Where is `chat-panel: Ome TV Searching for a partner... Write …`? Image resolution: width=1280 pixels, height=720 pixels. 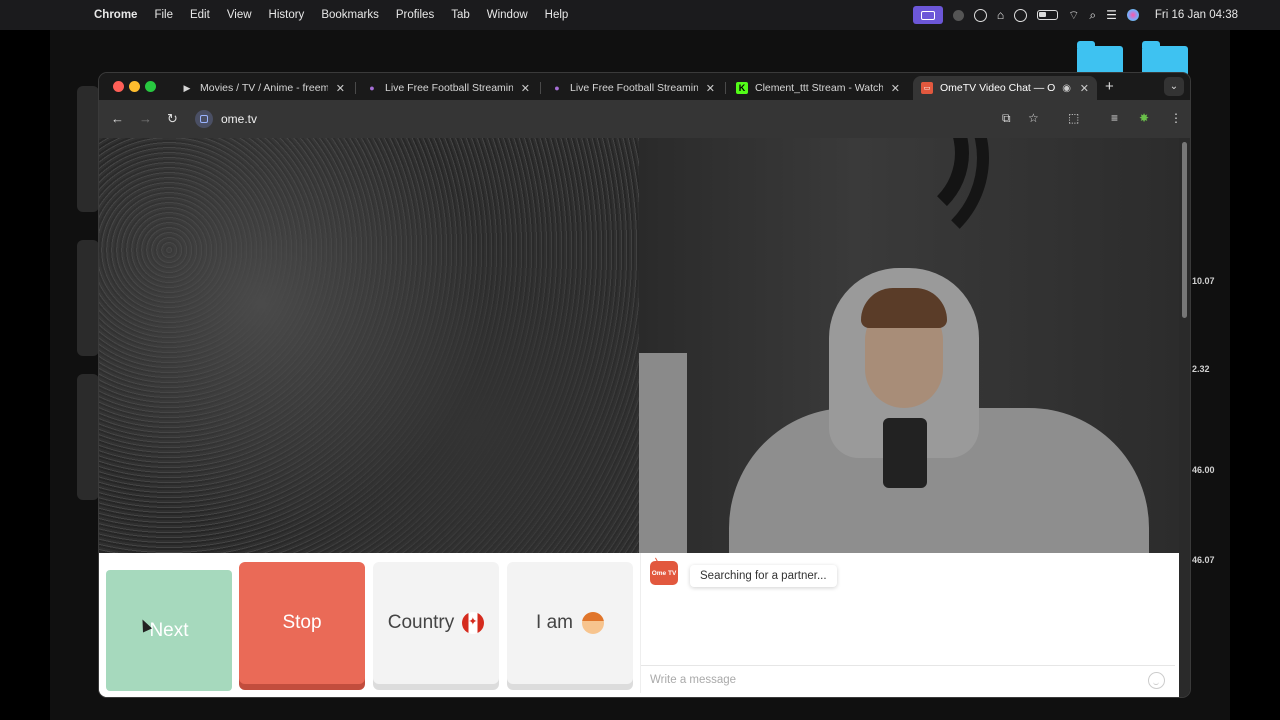
chat-panel: Ome TV Searching for a partner... Write … is located at coordinates (907, 623).